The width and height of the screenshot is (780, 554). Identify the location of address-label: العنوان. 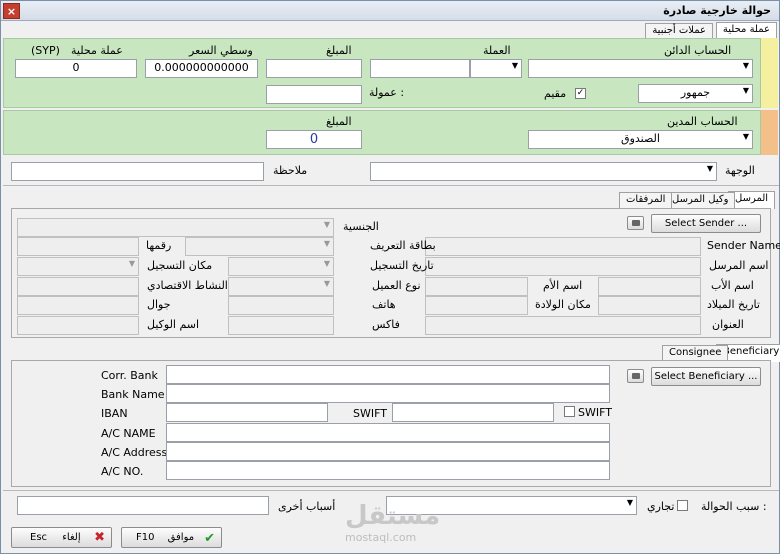
(728, 324).